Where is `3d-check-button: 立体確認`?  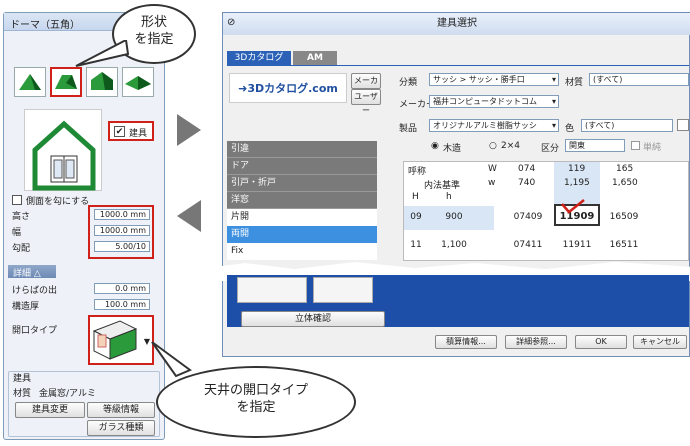 3d-check-button: 立体確認 is located at coordinates (313, 319).